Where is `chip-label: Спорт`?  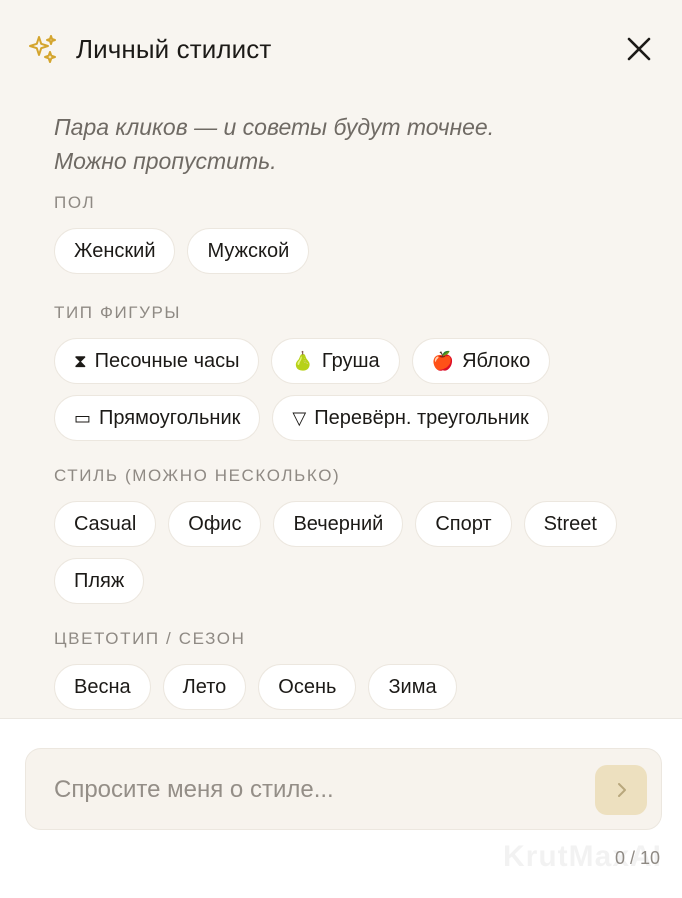 chip-label: Спорт is located at coordinates (463, 523).